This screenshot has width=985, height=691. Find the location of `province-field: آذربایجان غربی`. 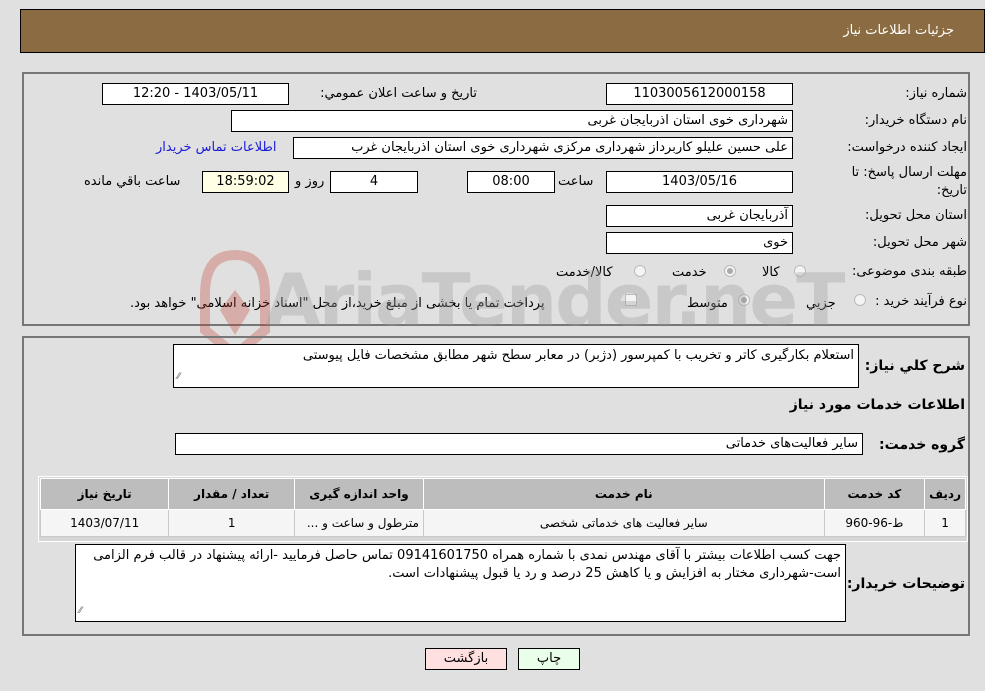

province-field: آذربایجان غربی is located at coordinates (699, 216).